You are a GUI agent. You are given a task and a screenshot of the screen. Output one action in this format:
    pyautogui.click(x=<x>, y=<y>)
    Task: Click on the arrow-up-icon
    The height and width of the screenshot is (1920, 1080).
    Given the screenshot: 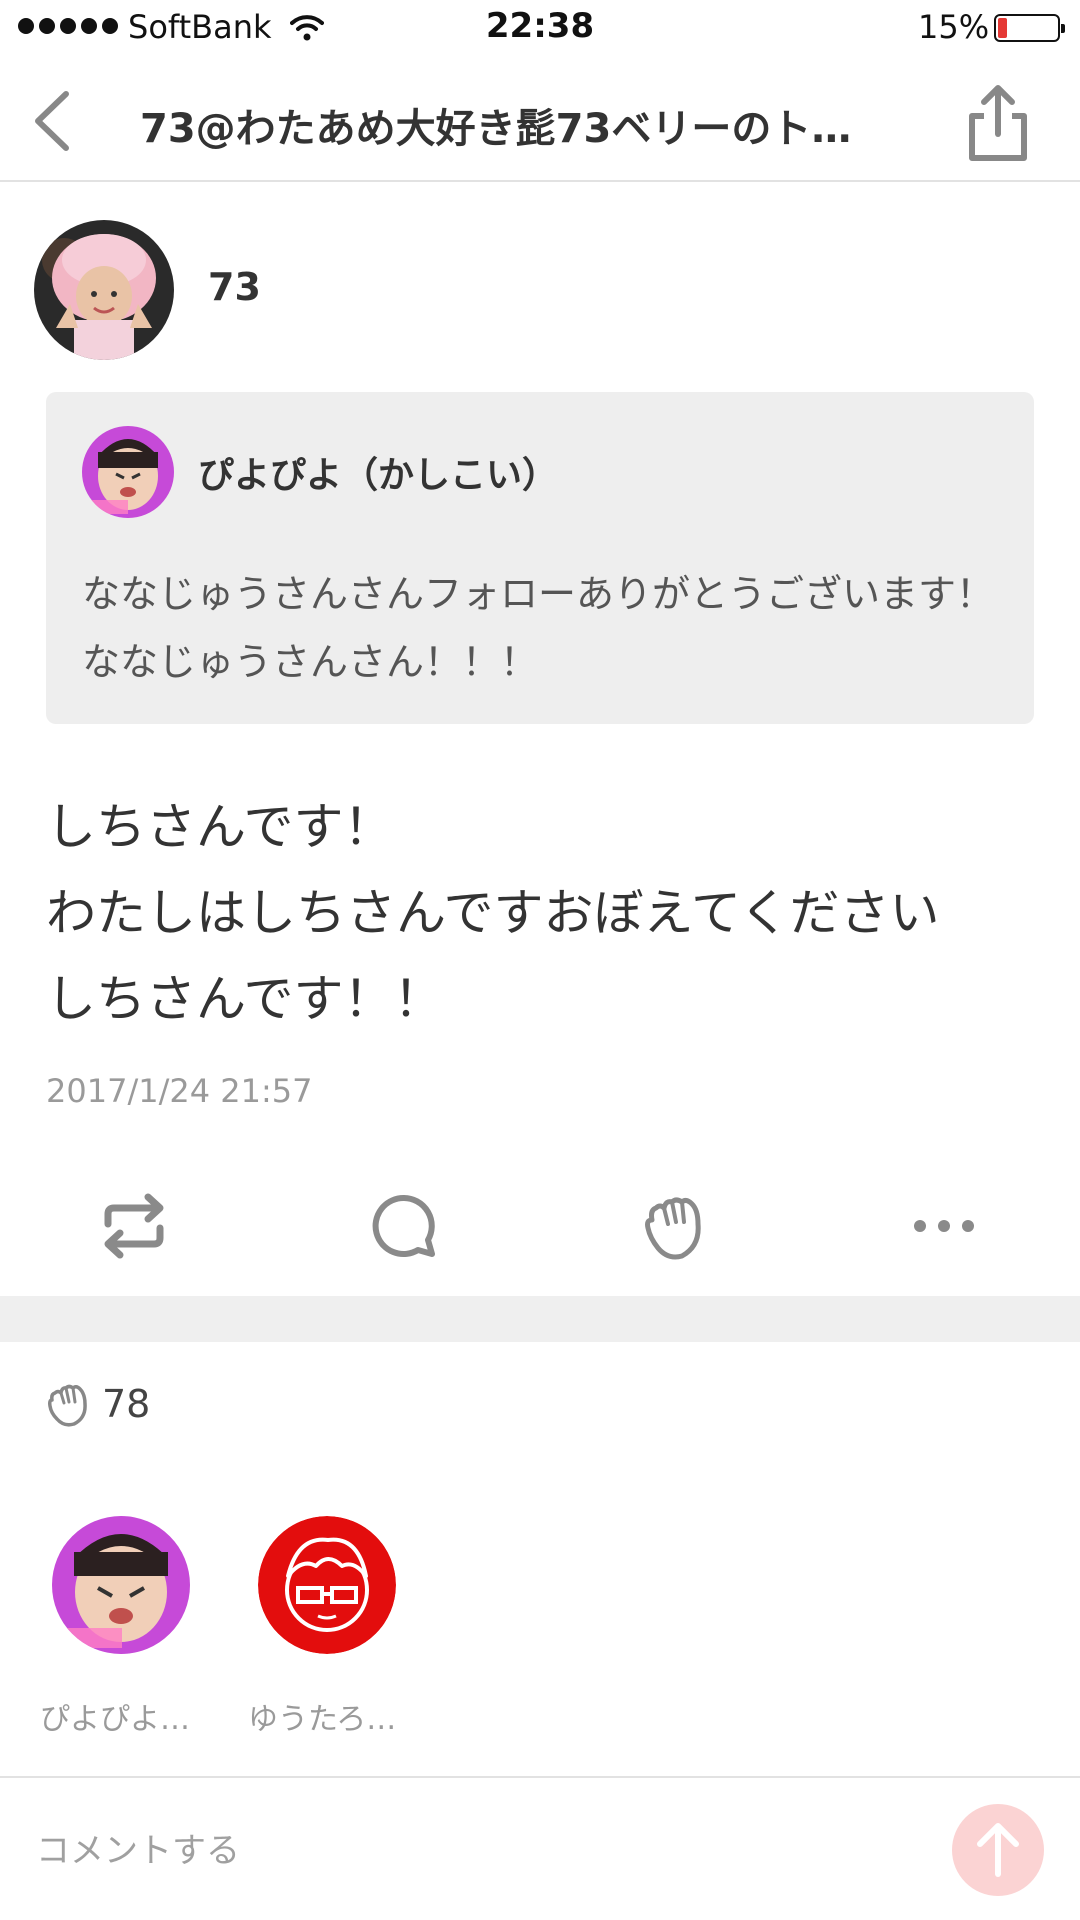 What is the action you would take?
    pyautogui.click(x=998, y=1850)
    